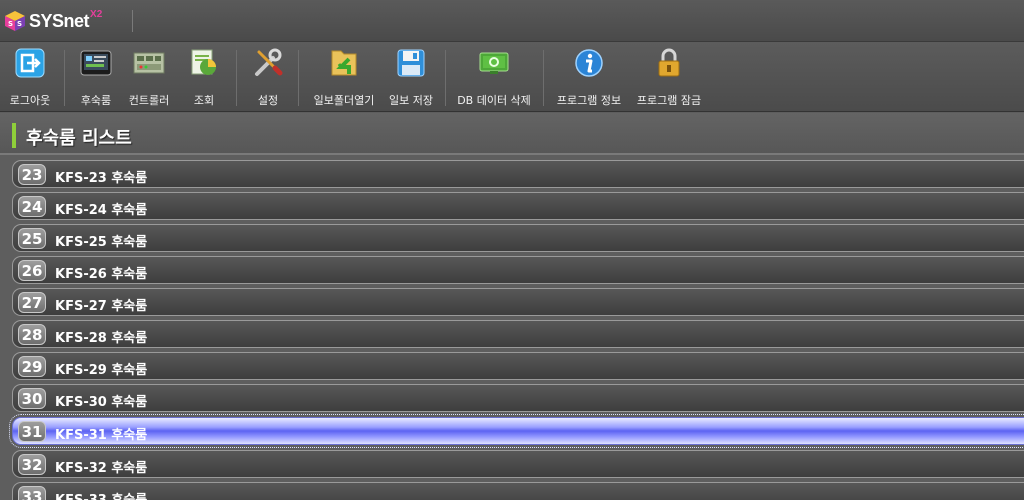  I want to click on room-row: 28 KFS-28 후숙룸, so click(518, 334).